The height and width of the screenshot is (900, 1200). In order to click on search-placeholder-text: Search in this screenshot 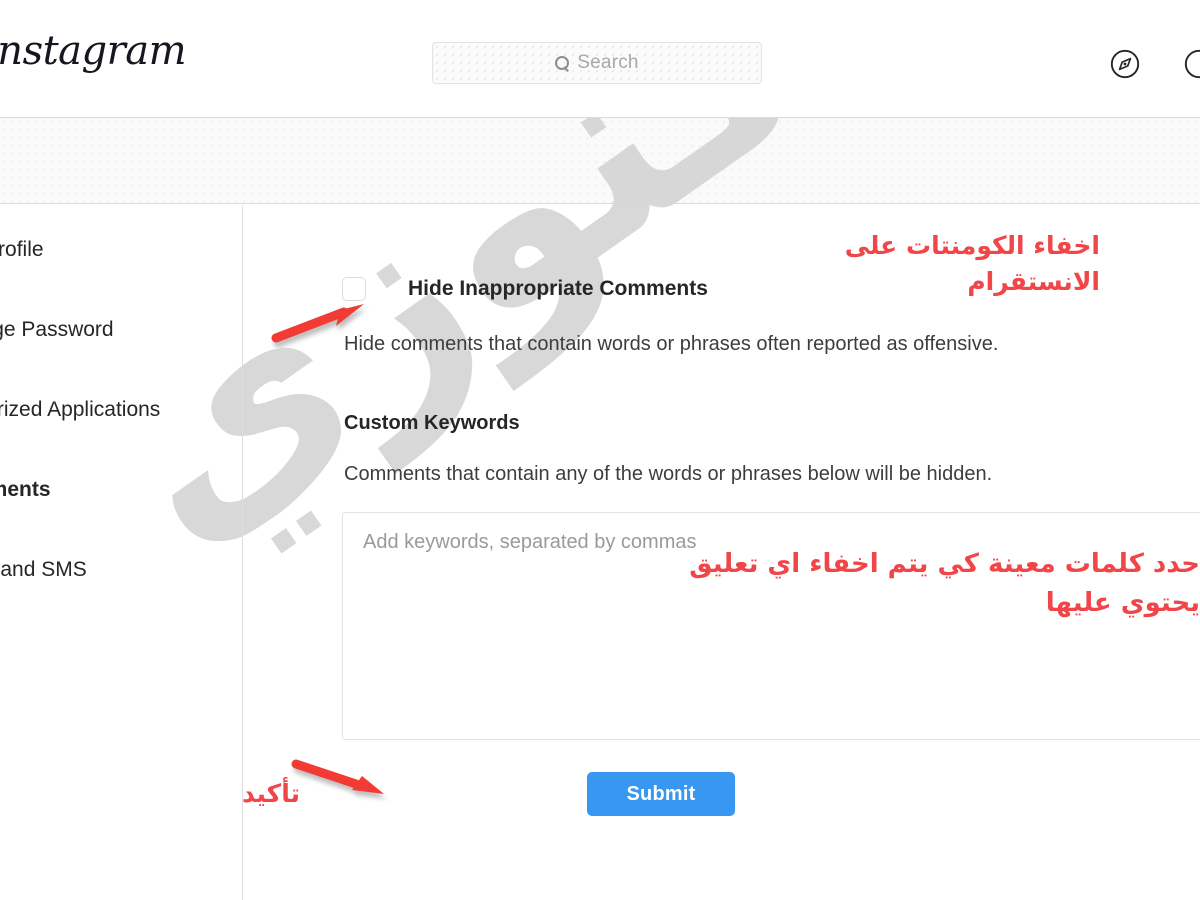, I will do `click(608, 62)`.